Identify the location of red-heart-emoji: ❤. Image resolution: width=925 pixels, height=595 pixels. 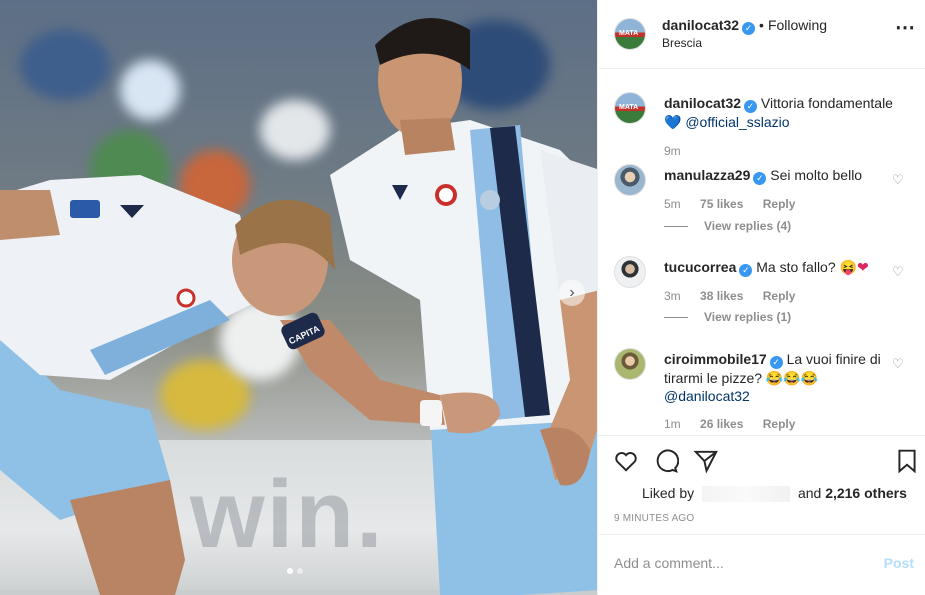
(862, 267).